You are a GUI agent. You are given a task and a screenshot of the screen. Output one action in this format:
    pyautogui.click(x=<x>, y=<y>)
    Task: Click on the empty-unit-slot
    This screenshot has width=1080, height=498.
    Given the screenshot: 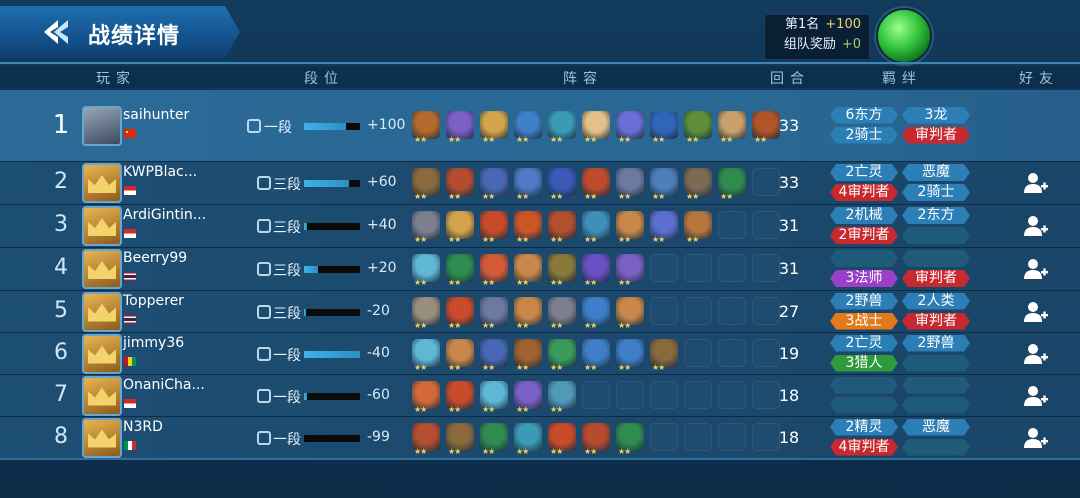 What is the action you would take?
    pyautogui.click(x=732, y=436)
    